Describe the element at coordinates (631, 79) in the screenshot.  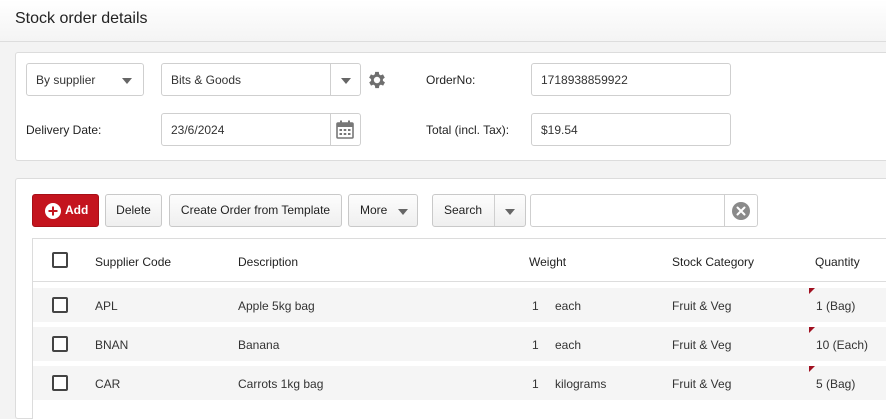
I see `order-no-field: 1718938859922` at that location.